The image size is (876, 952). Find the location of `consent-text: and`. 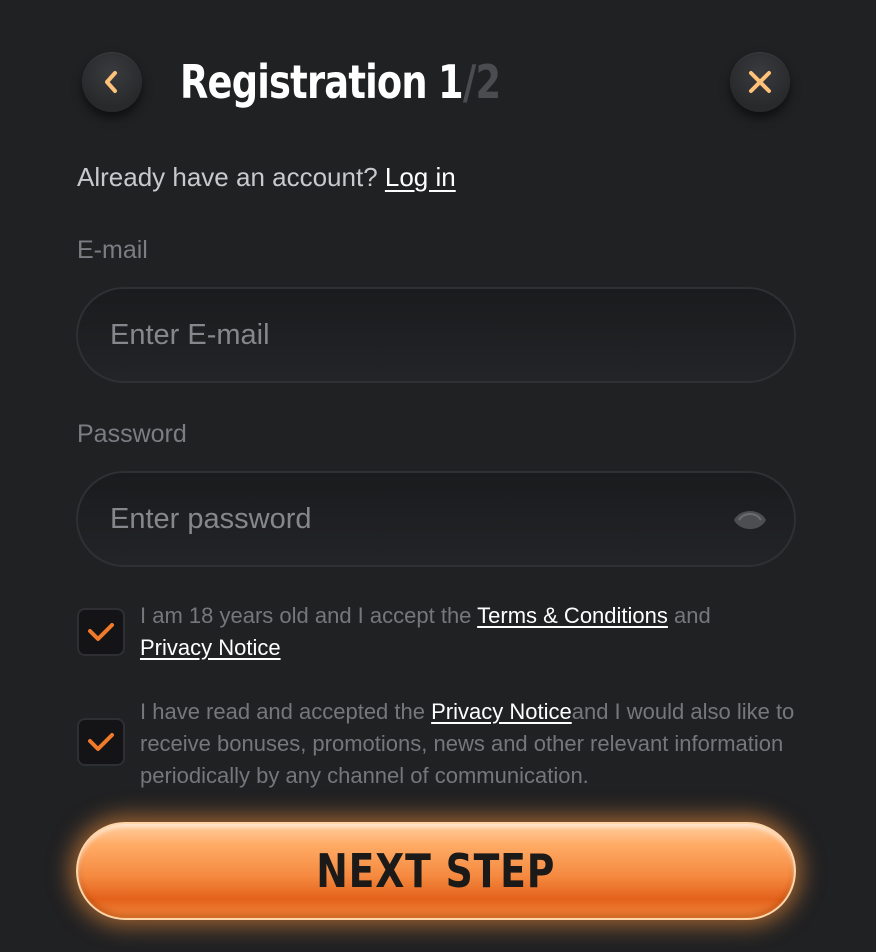

consent-text: and is located at coordinates (692, 615).